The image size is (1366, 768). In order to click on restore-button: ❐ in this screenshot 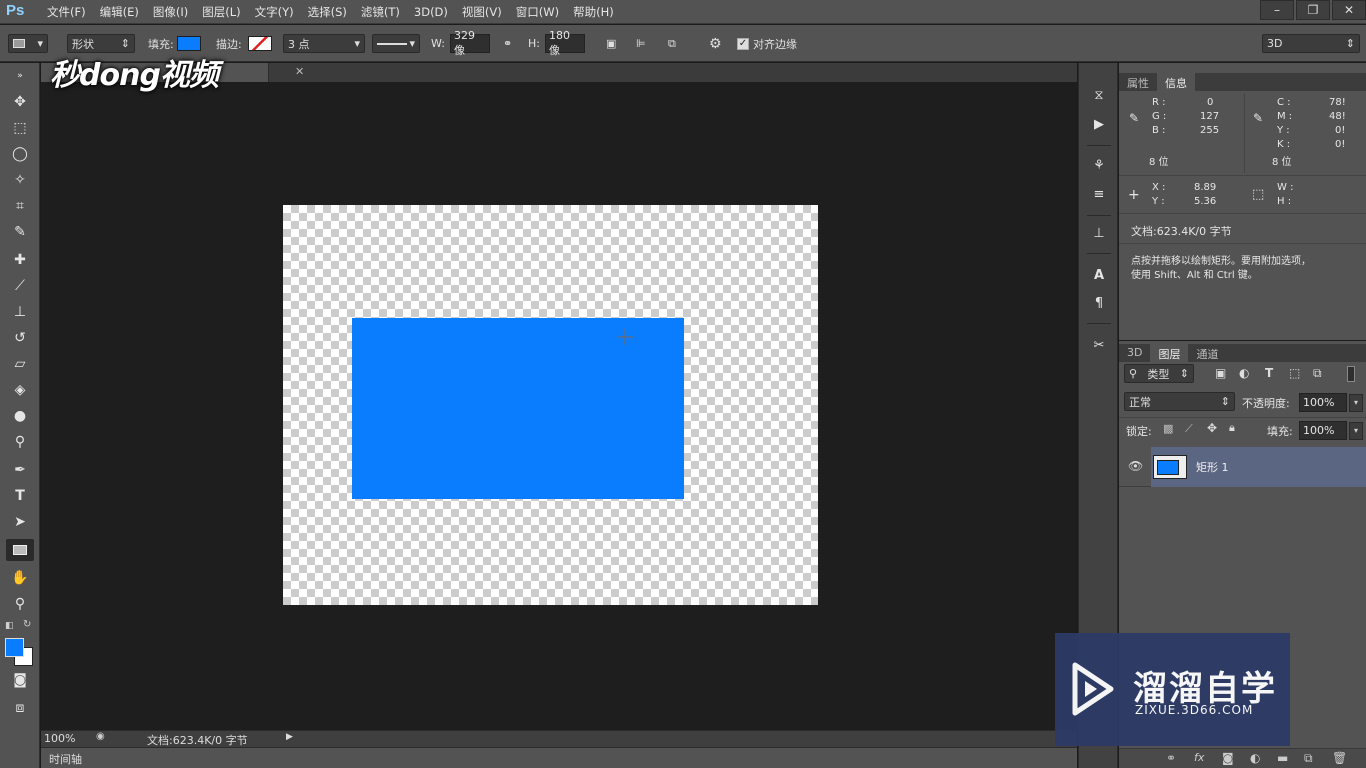, I will do `click(1313, 10)`.